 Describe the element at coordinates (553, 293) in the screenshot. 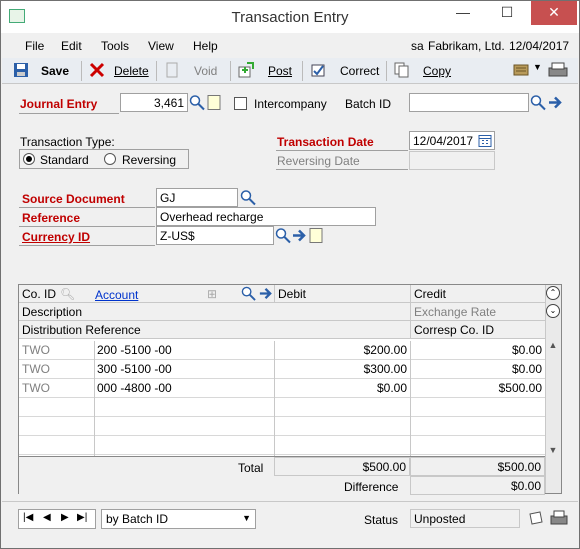

I see `expand-rows-icon: ⌃` at that location.